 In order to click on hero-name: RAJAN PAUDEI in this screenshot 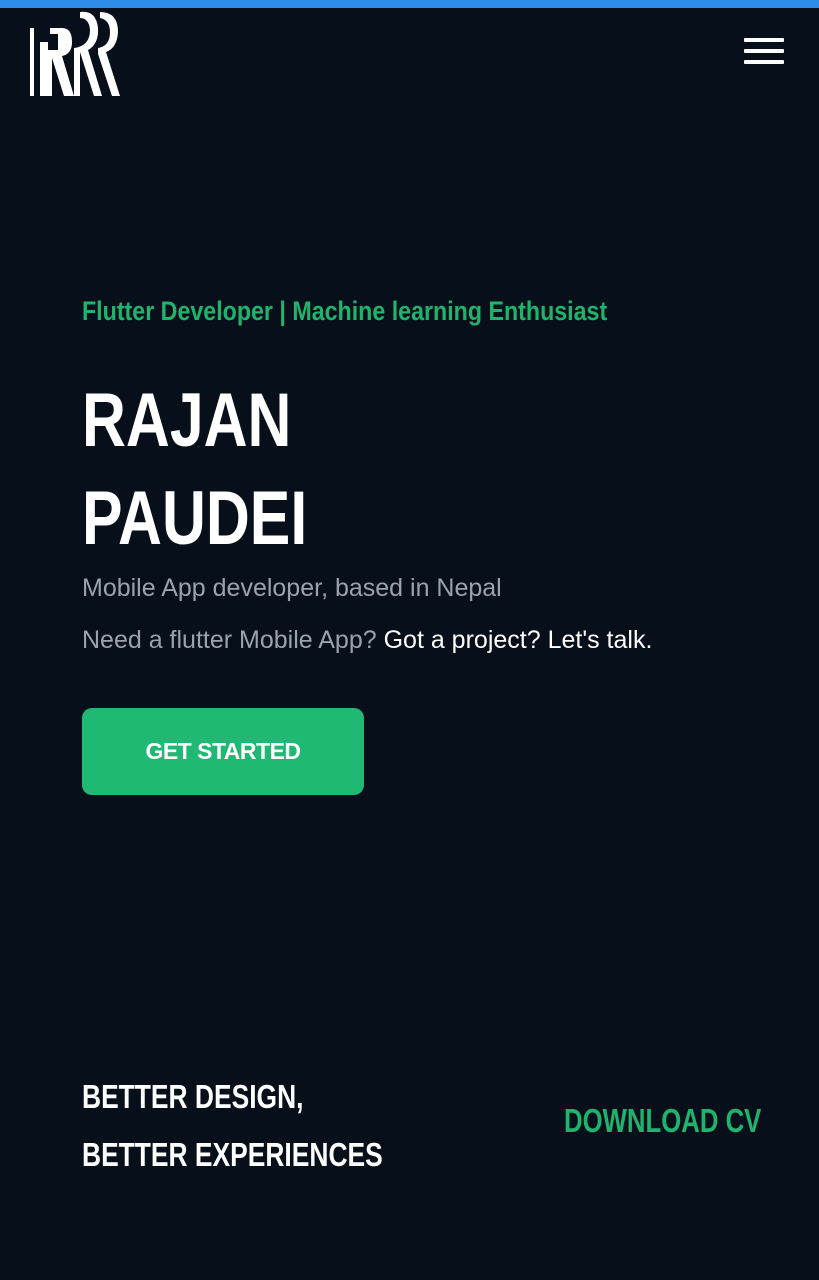, I will do `click(194, 470)`.